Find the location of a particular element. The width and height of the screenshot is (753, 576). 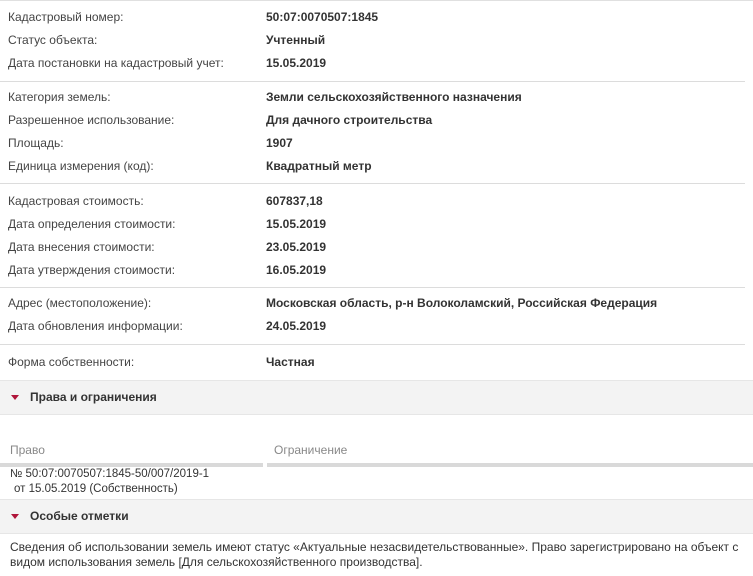

cadastral-cost-value: 607837,18 is located at coordinates (294, 201).